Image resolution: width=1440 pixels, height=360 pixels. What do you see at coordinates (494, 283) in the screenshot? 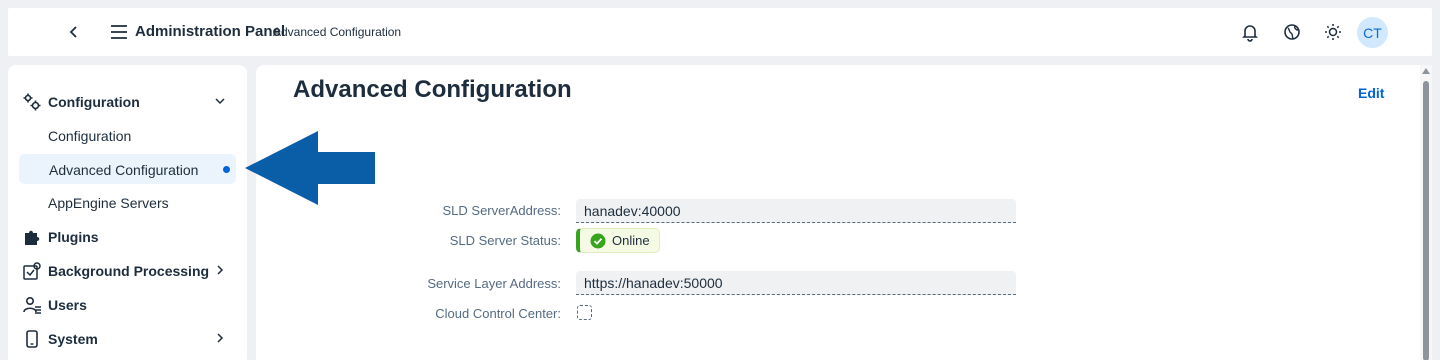
I see `service-layer-label: Service Layer Address:` at bounding box center [494, 283].